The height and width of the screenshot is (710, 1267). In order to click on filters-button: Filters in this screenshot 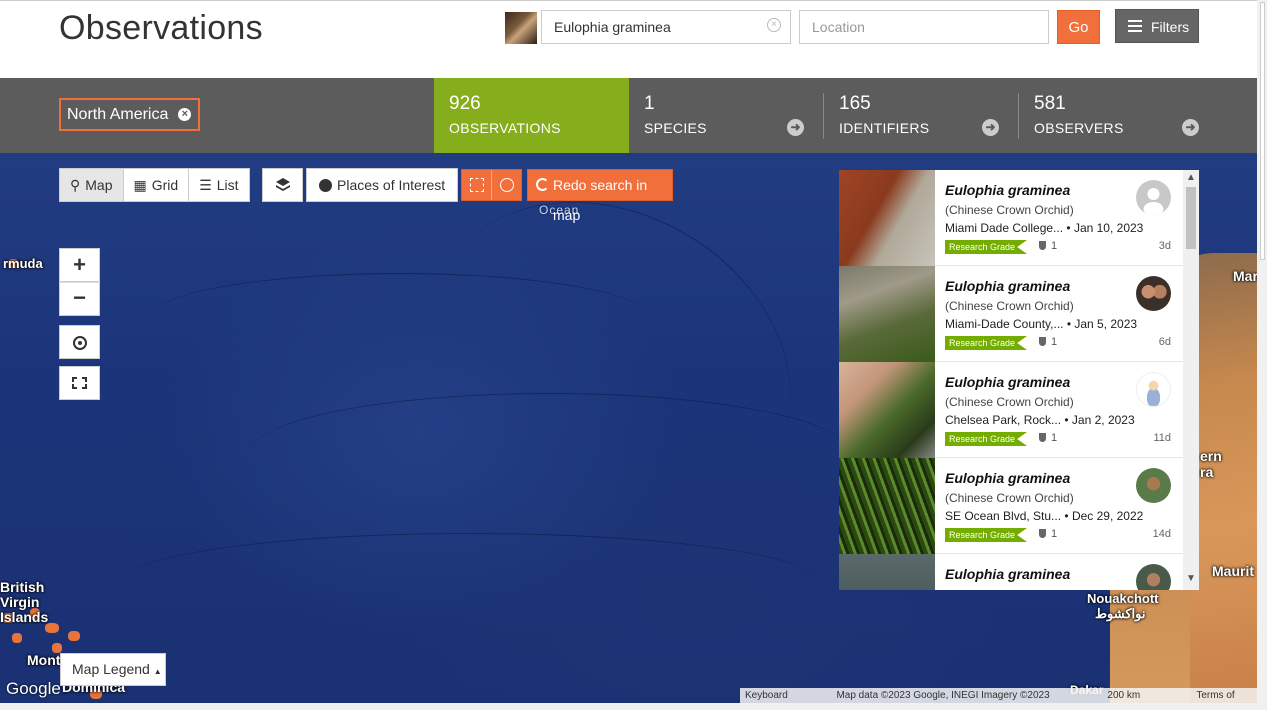, I will do `click(1157, 26)`.